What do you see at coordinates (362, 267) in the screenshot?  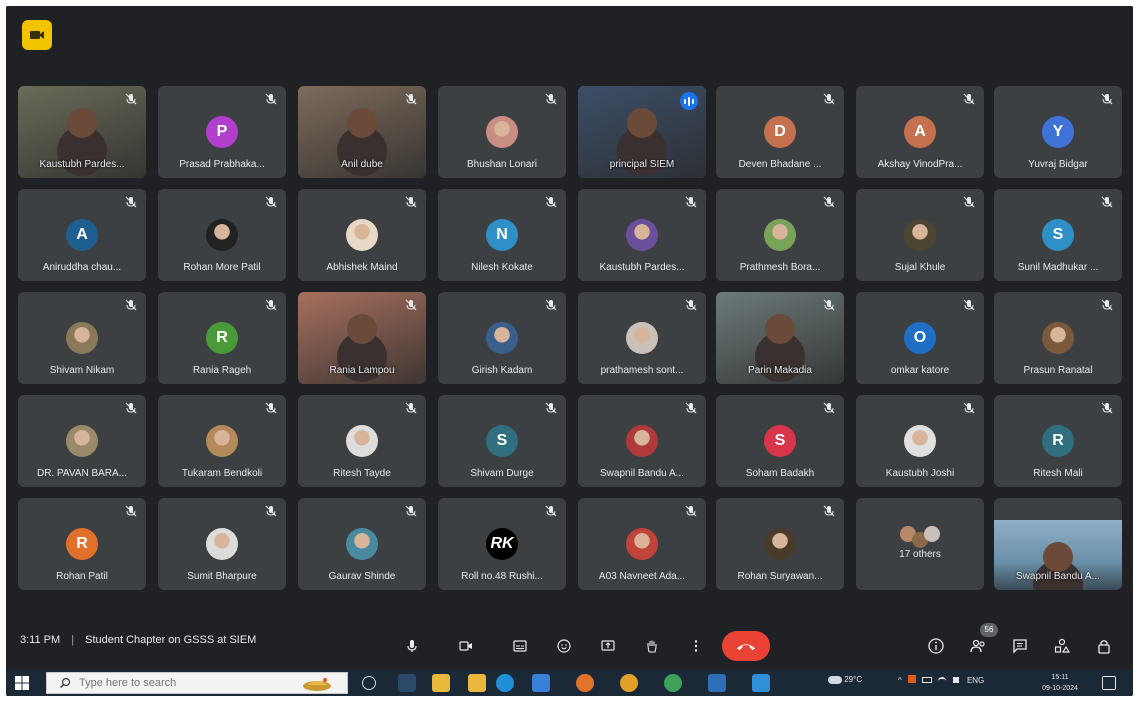 I see `participant-name: Abhishek Maind` at bounding box center [362, 267].